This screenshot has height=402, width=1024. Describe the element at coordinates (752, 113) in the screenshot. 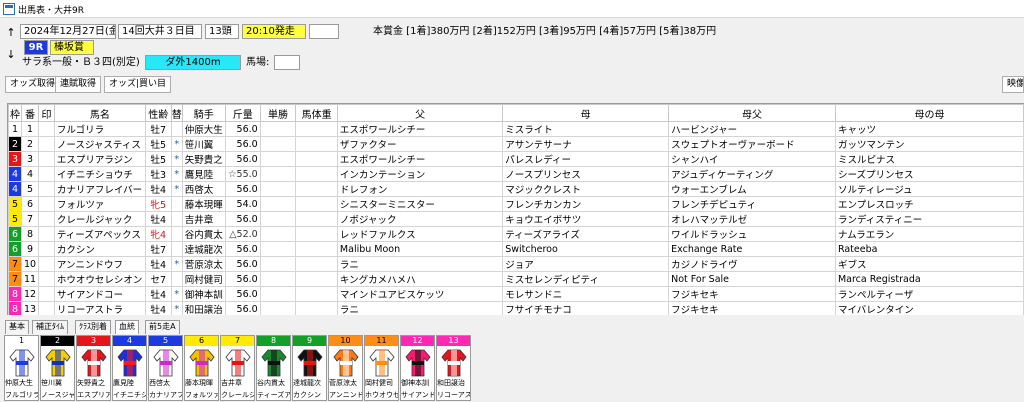

I see `col-bms: 母父` at that location.